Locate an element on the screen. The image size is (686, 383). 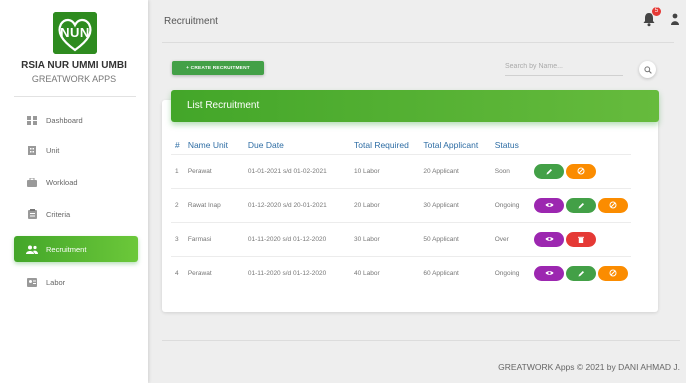
create-recruitment-button: + CREATE RECRUITMENT is located at coordinates (218, 68).